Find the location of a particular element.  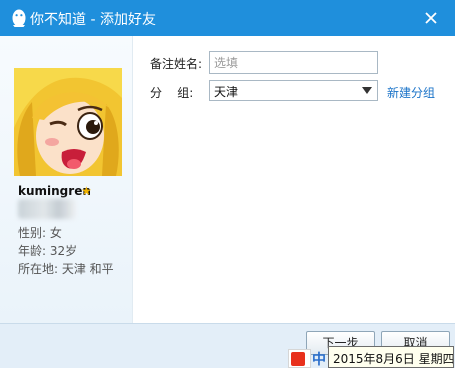

gender-info: 性别: 女 is located at coordinates (40, 233).